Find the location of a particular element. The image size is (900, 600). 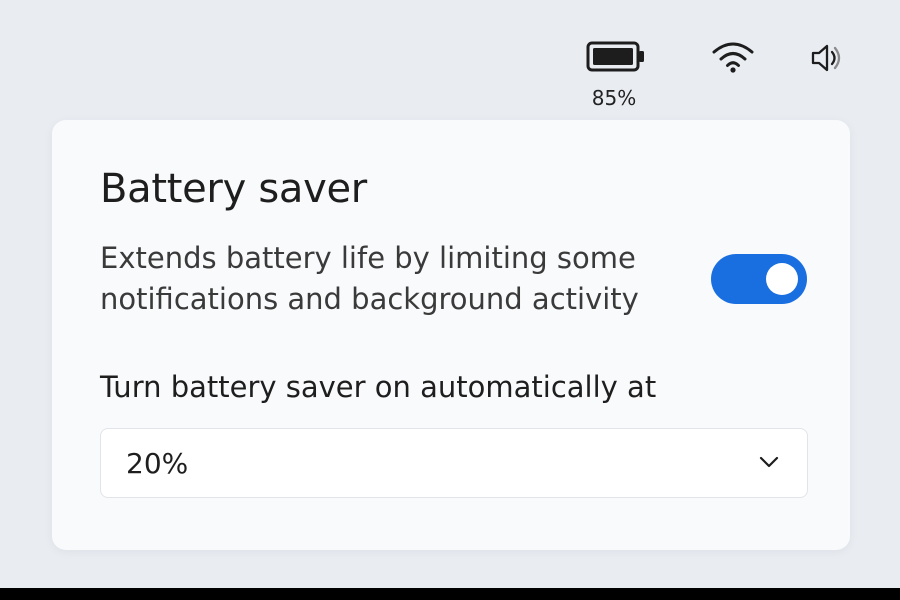

auto-threshold-label: Turn battery saver on automatically at is located at coordinates (378, 387).